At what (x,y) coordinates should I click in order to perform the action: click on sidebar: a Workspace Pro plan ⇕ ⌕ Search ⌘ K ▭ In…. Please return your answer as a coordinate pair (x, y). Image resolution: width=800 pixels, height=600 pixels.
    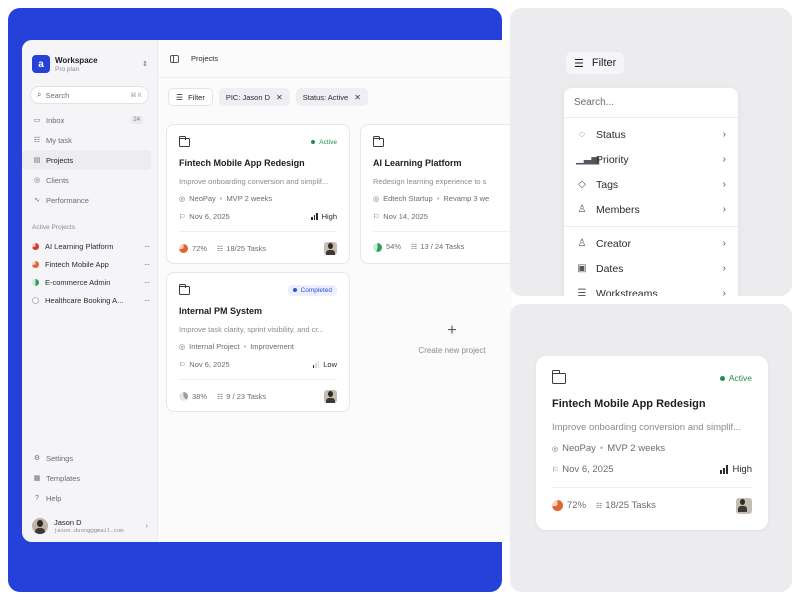
    Looking at the image, I should click on (90, 291).